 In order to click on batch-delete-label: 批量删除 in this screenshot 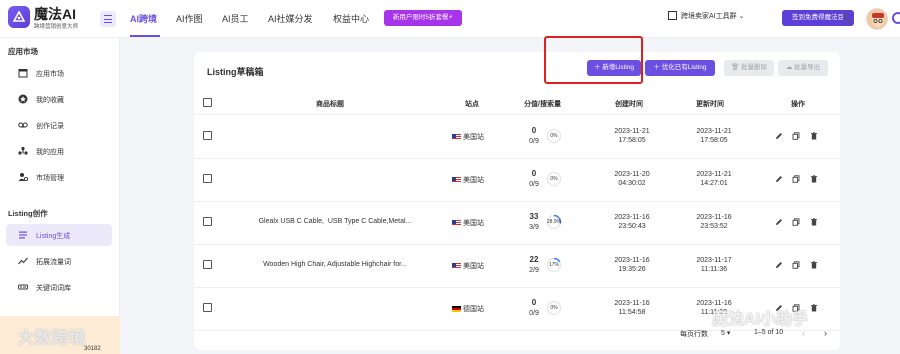, I will do `click(754, 67)`.